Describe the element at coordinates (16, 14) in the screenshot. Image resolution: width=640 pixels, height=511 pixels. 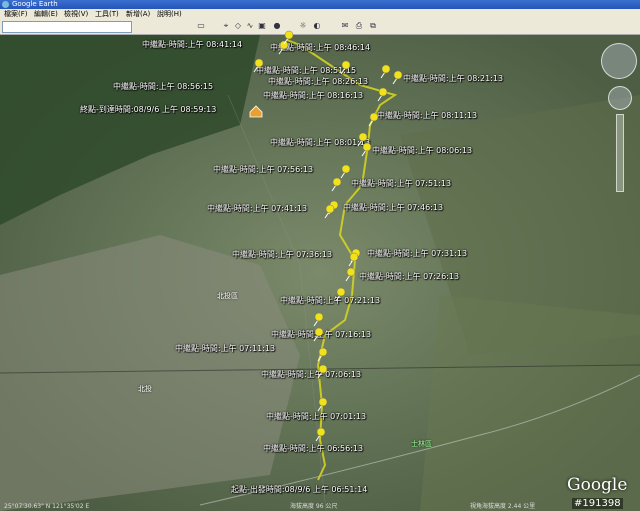
I see `menu-file: 檔案(F)` at that location.